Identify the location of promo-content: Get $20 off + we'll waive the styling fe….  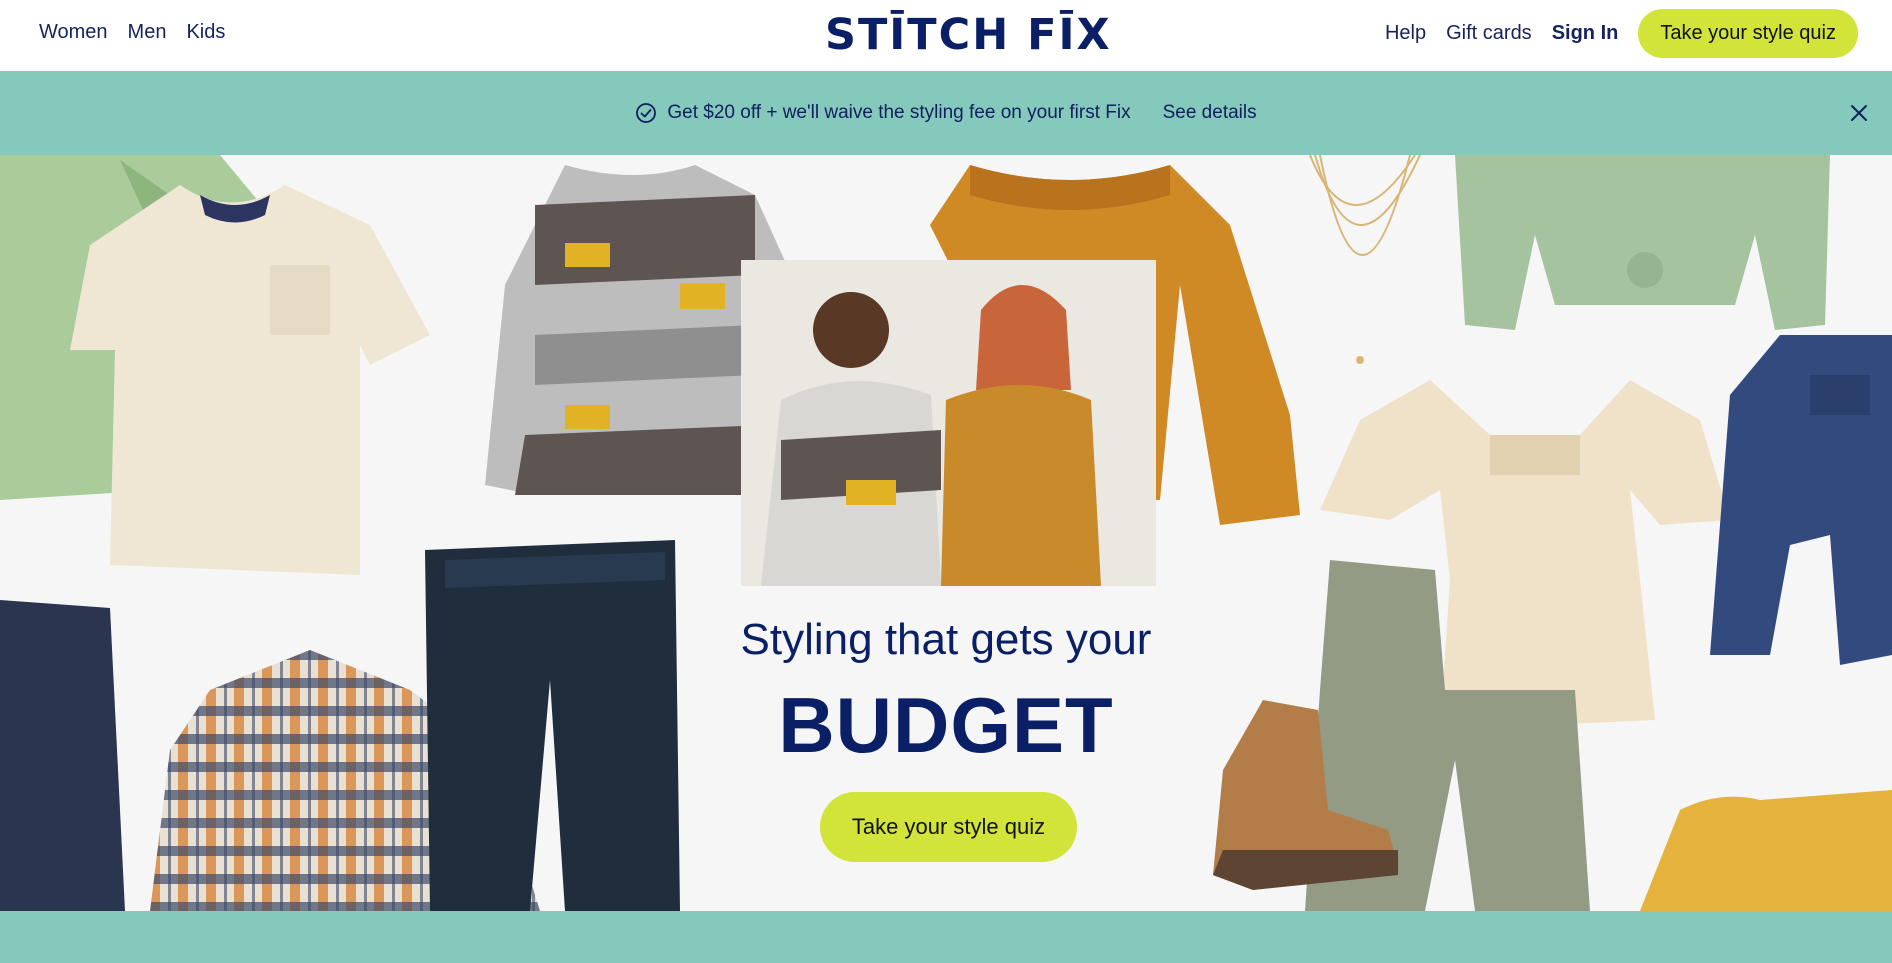
(946, 113).